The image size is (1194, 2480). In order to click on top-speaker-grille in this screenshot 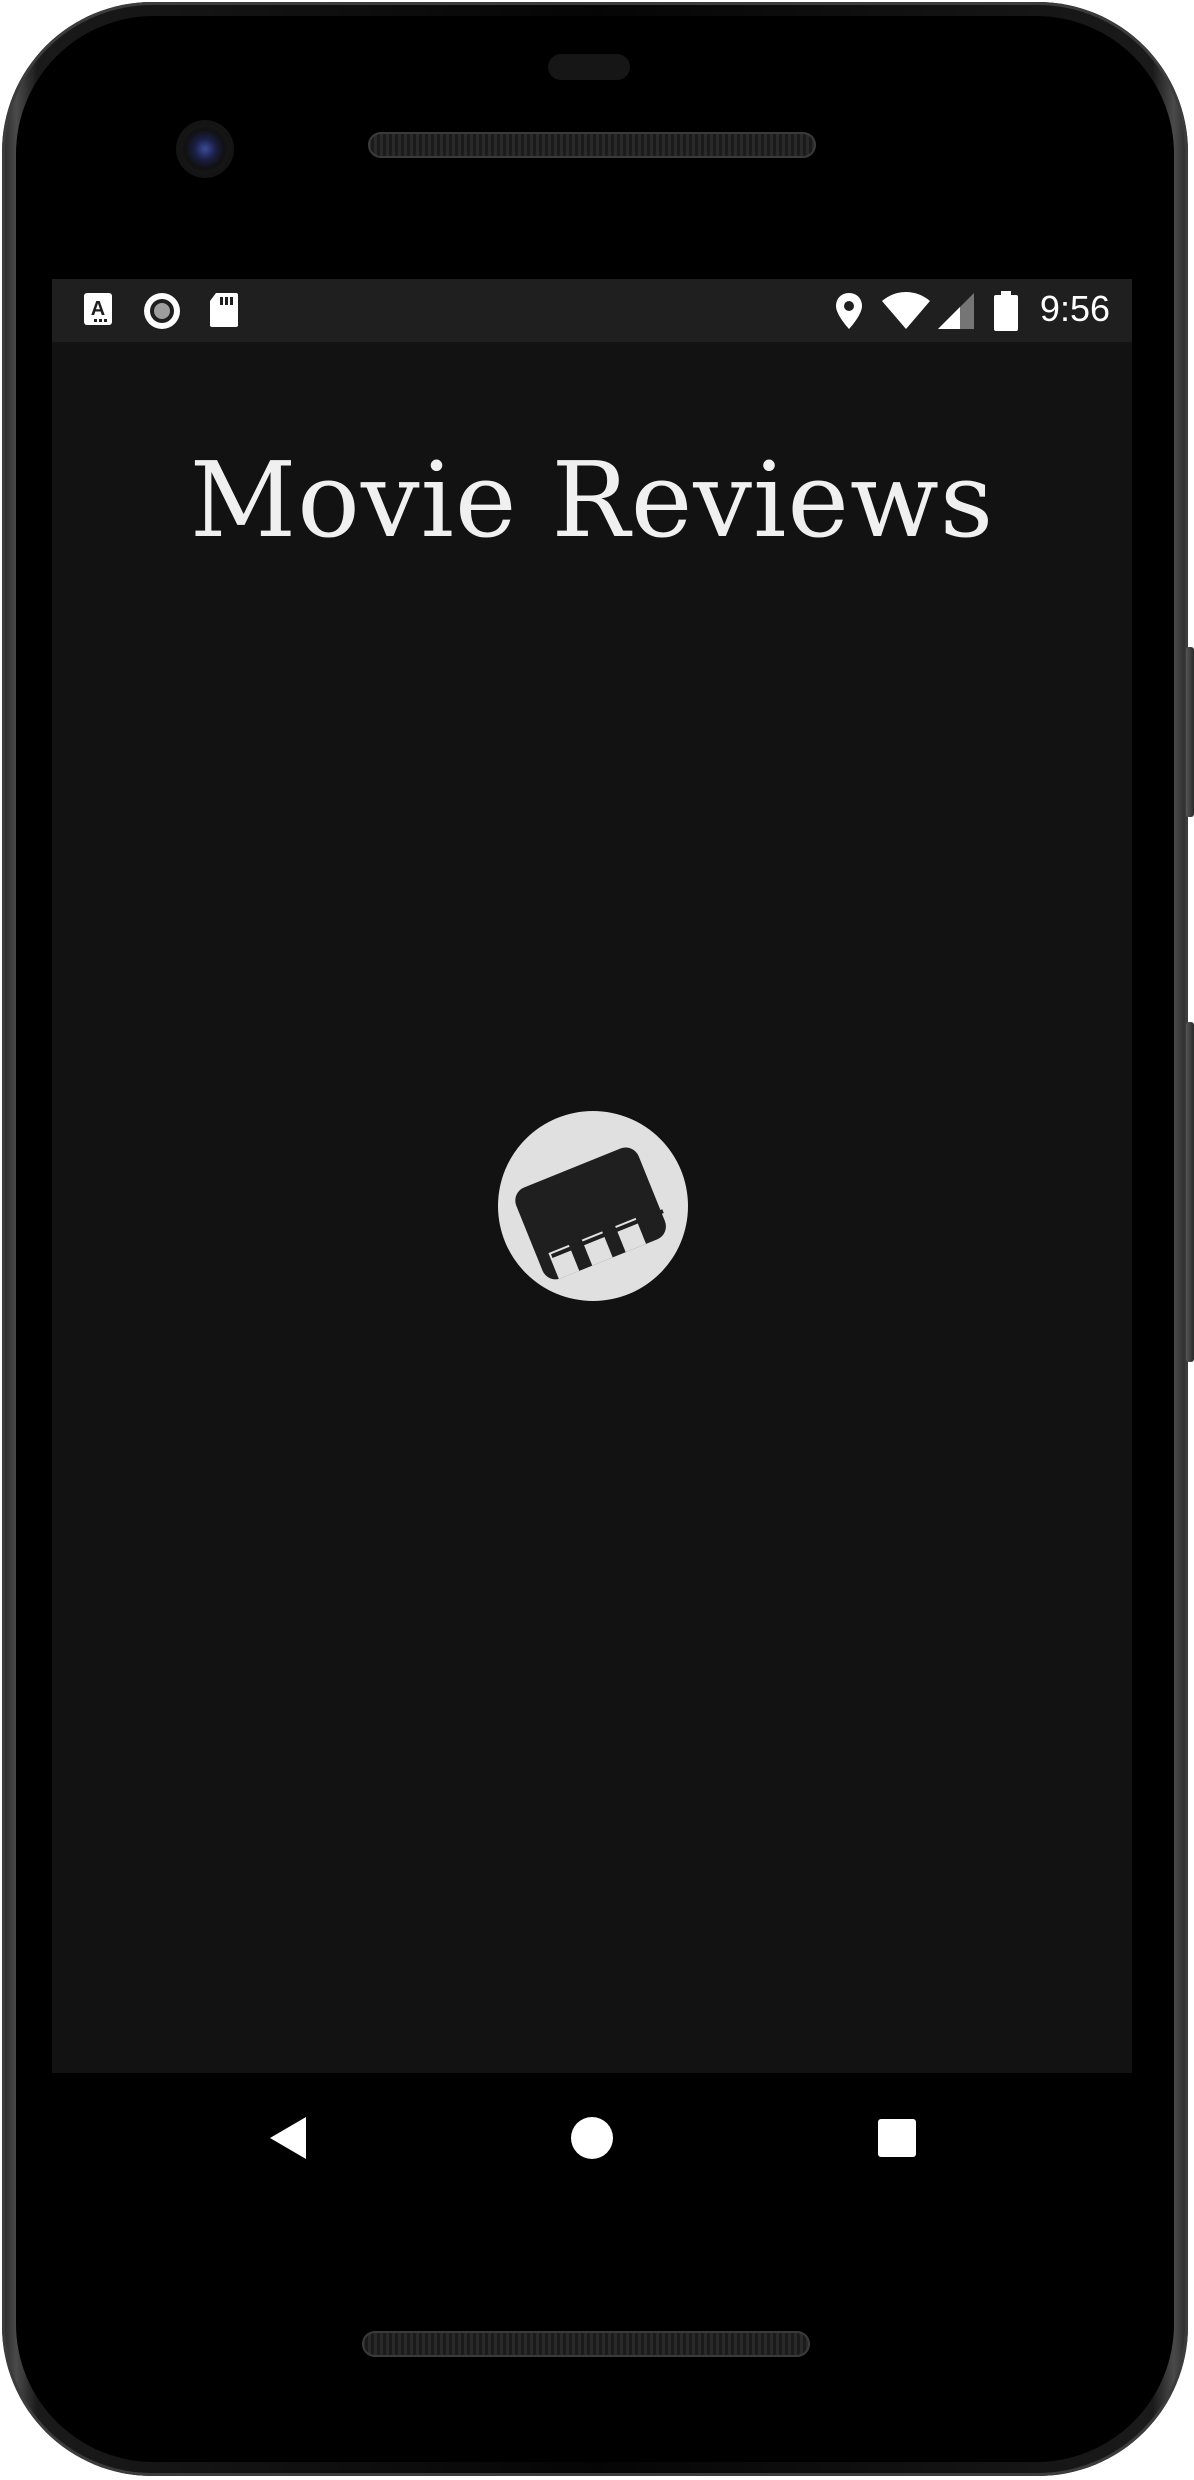, I will do `click(592, 145)`.